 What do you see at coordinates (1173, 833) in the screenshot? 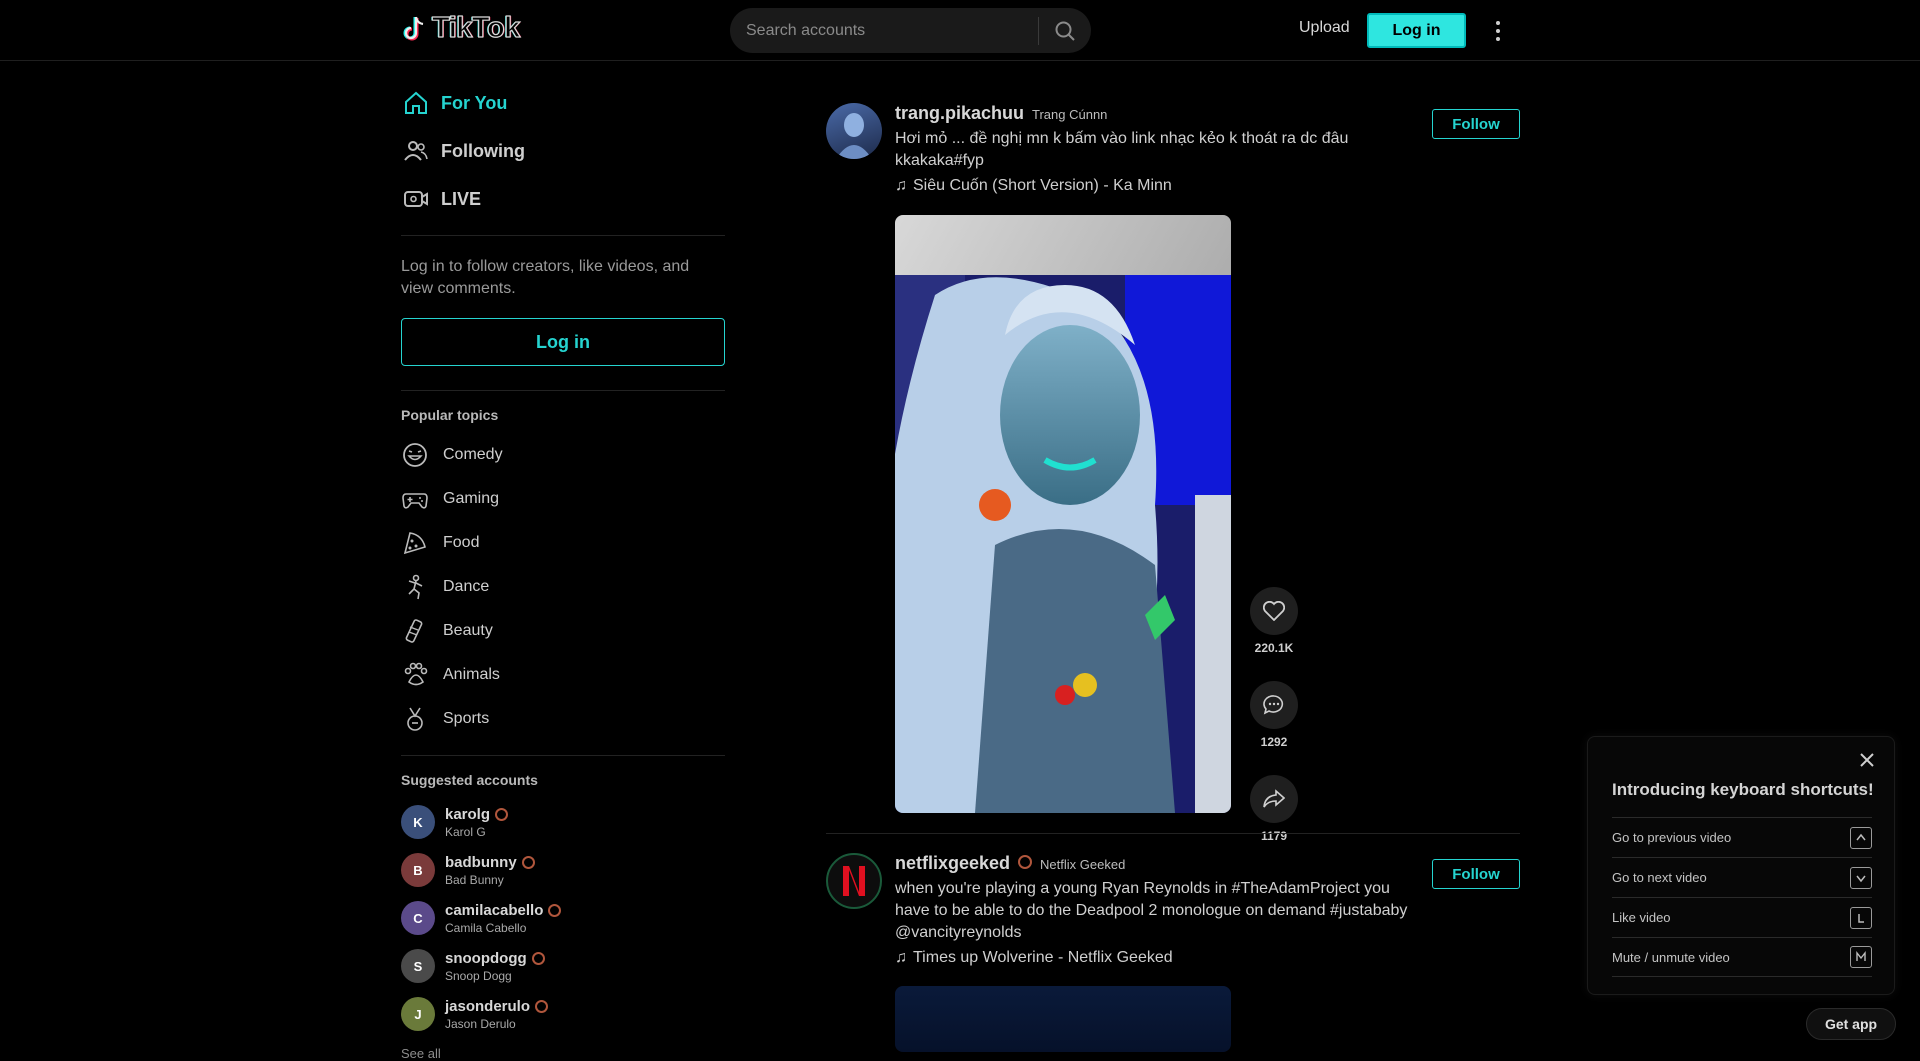
I see `post-divider` at bounding box center [1173, 833].